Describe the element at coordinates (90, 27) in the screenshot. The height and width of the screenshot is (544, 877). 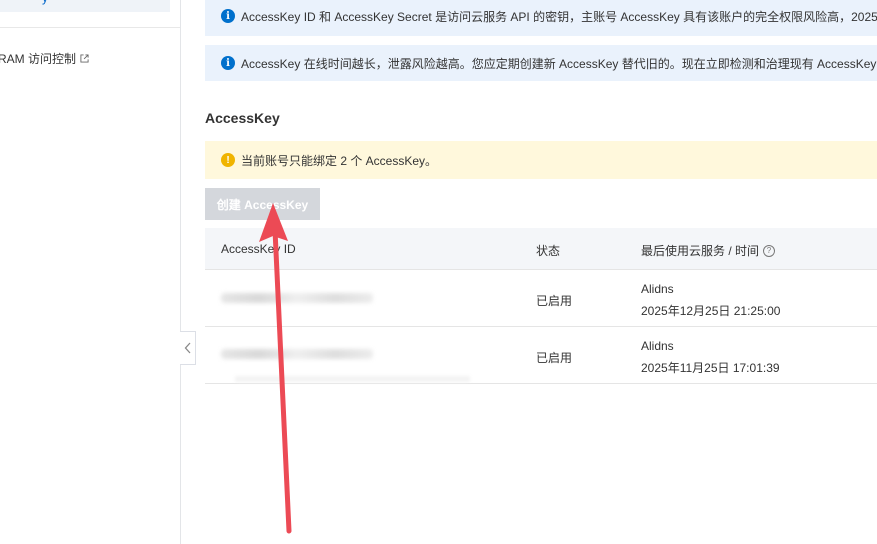
I see `sidebar-divider` at that location.